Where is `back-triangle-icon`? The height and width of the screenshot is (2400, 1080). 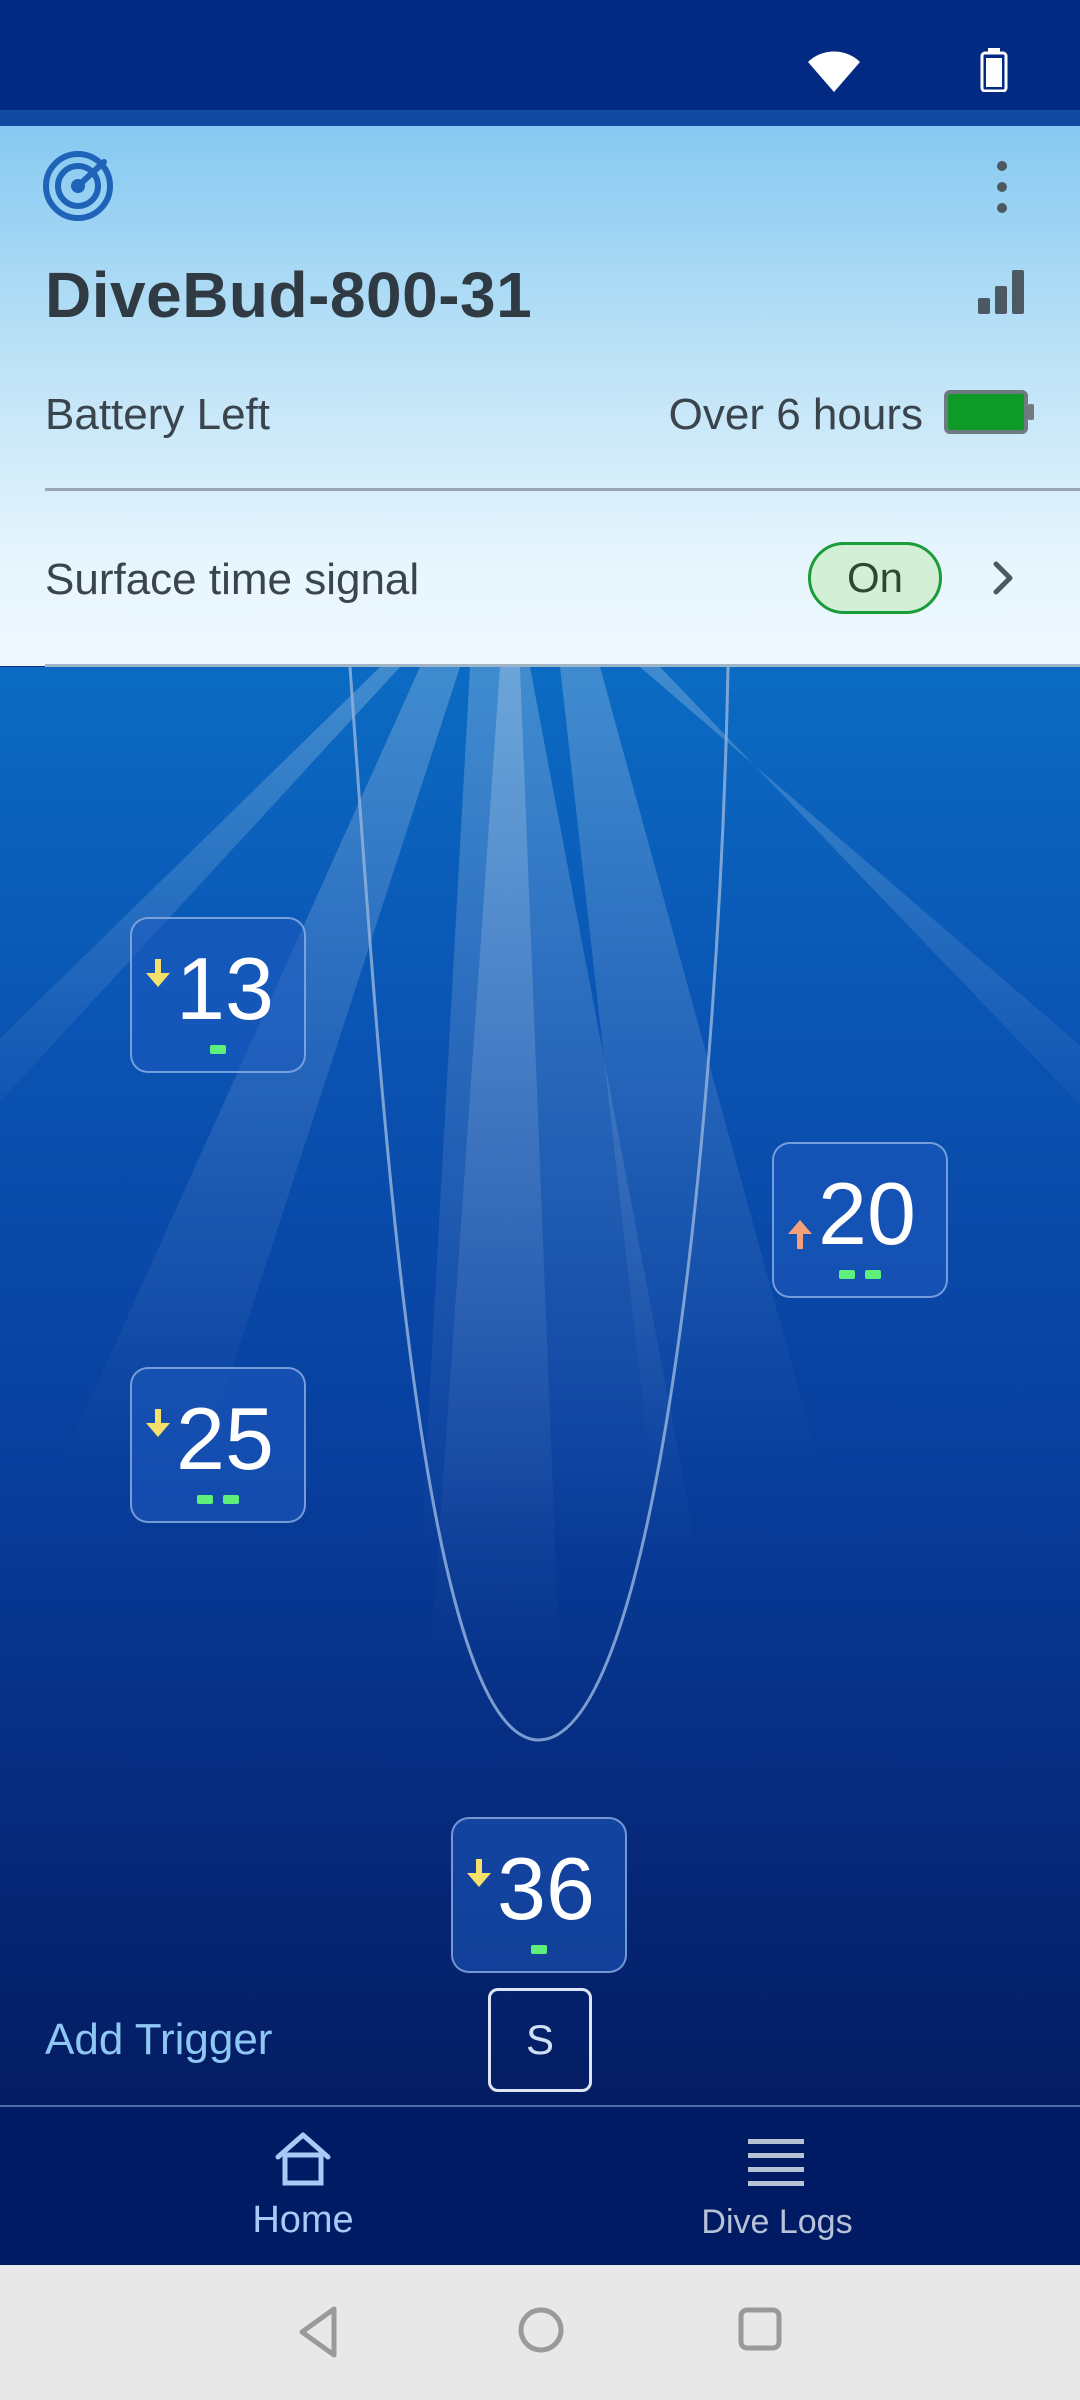
back-triangle-icon is located at coordinates (318, 2332).